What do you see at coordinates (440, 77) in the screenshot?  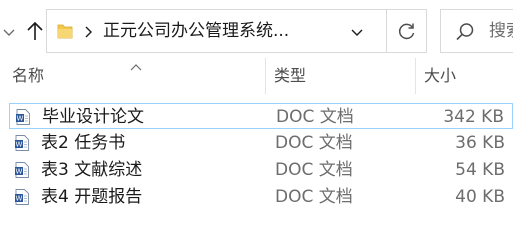 I see `column-header-size: 大小` at bounding box center [440, 77].